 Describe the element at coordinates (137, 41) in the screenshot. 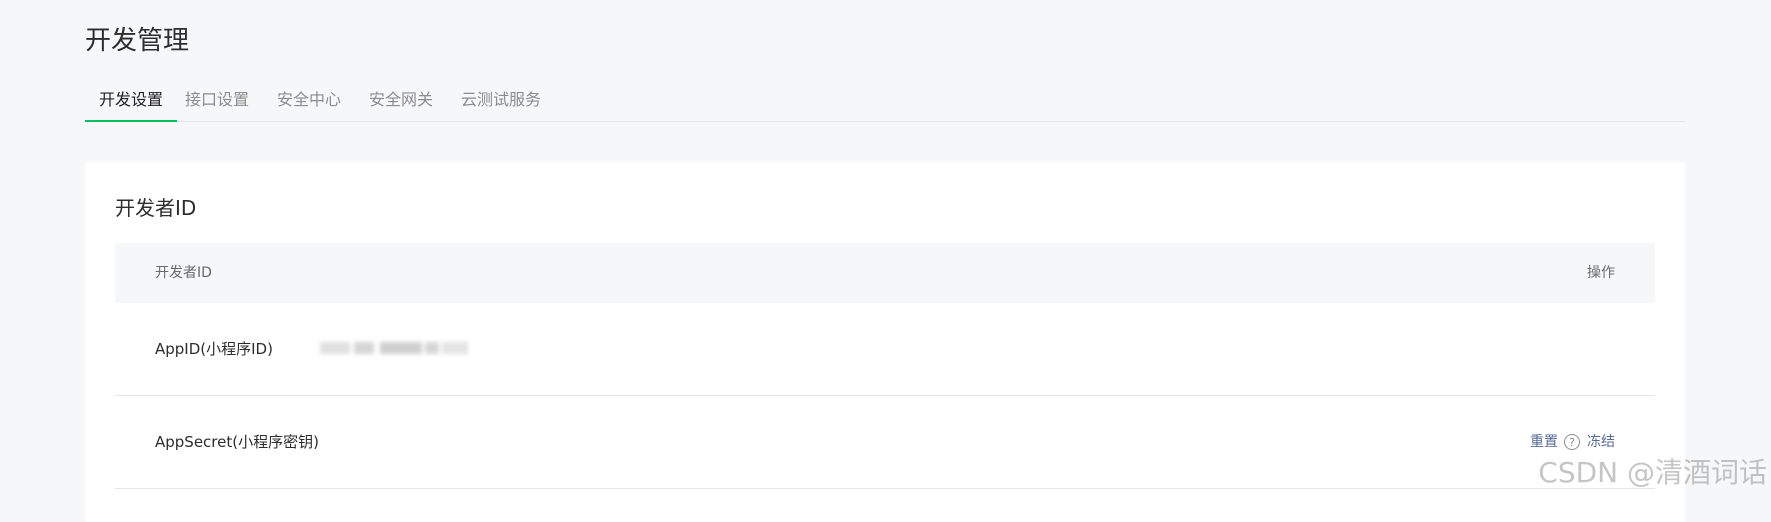

I see `page-title: 开发管理` at that location.